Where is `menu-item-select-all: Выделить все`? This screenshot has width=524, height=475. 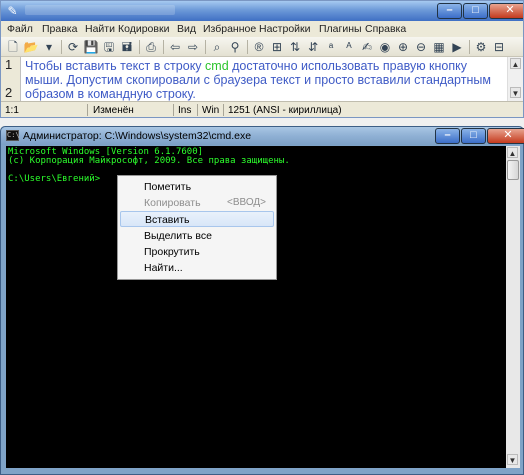
menu-item-select-all: Выделить все is located at coordinates (197, 236).